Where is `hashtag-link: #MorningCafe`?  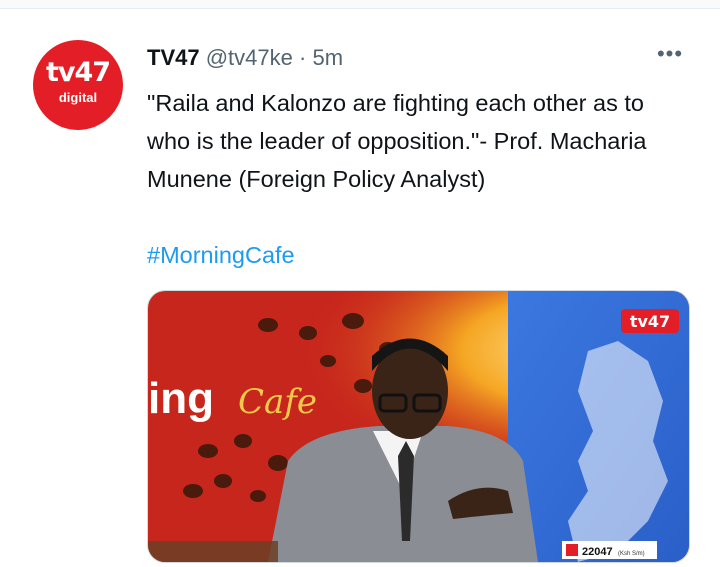 hashtag-link: #MorningCafe is located at coordinates (221, 255).